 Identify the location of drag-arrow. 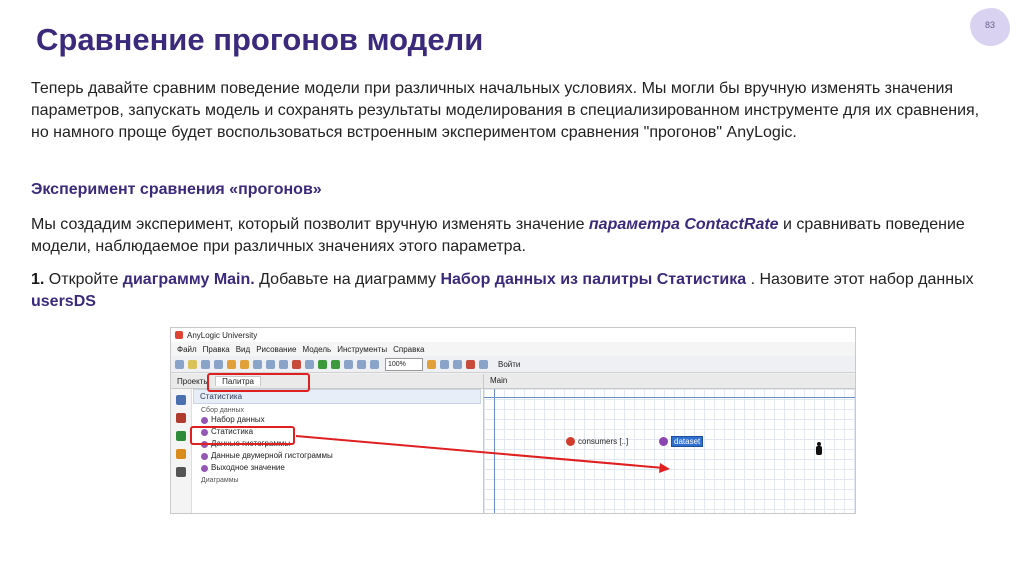
(482, 454).